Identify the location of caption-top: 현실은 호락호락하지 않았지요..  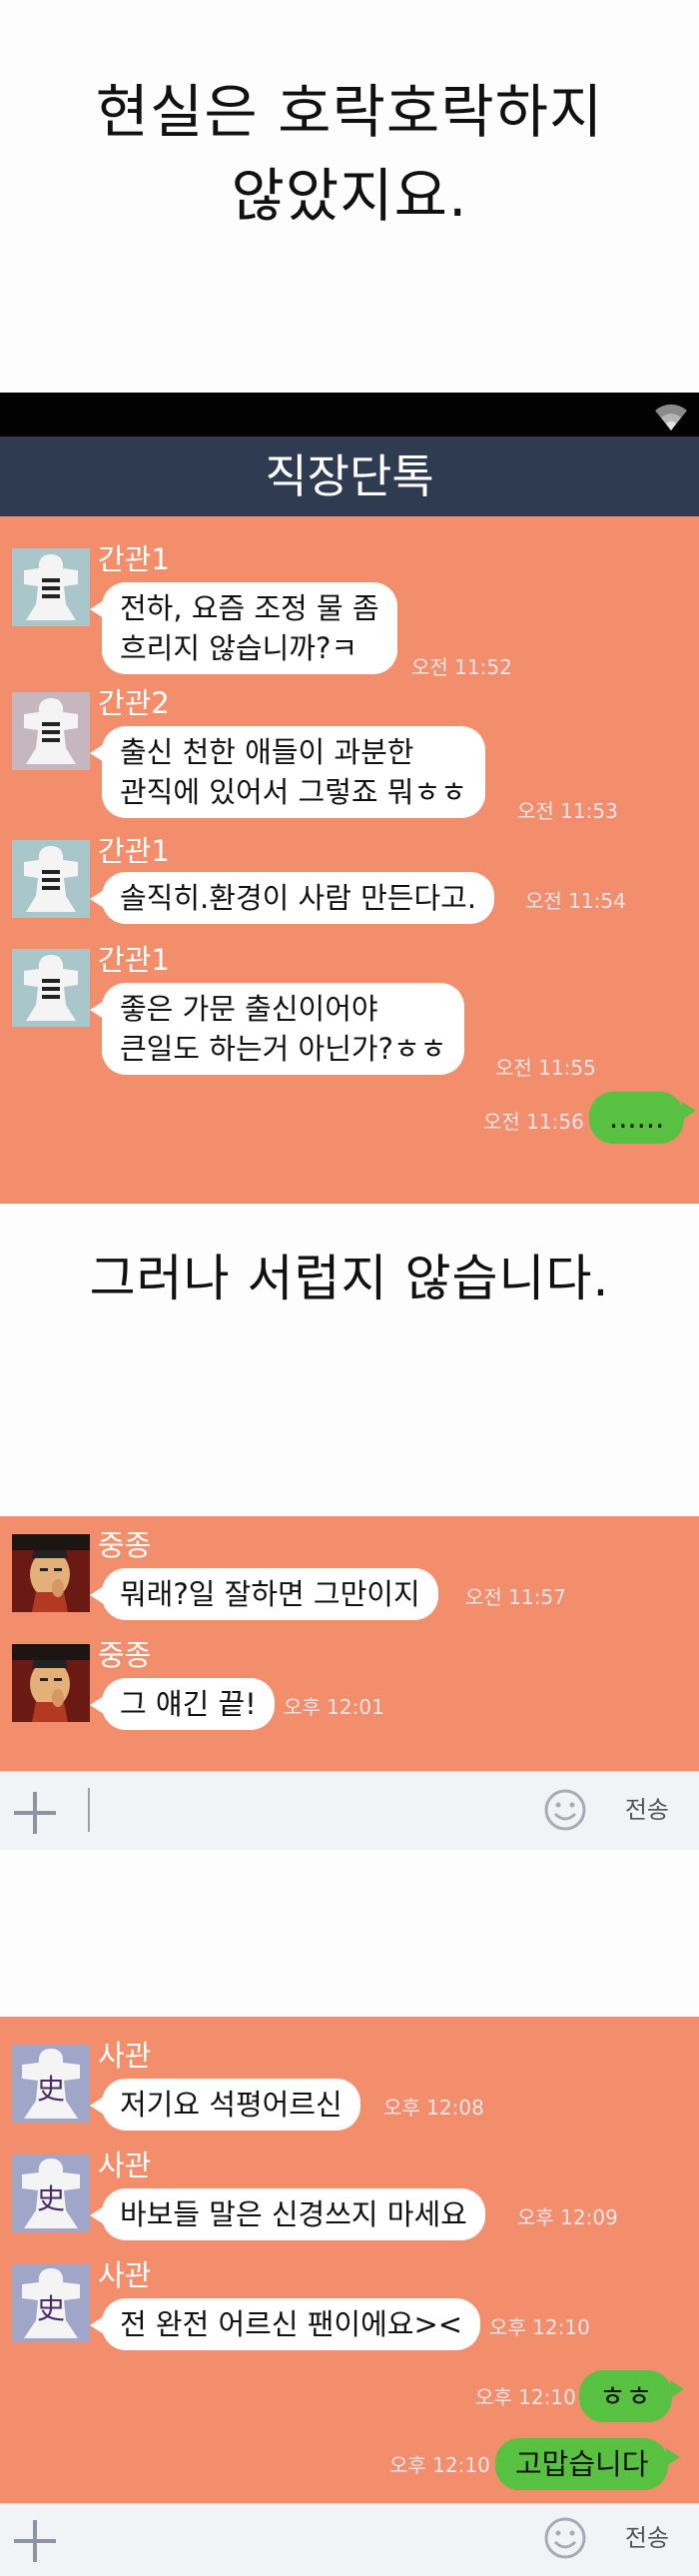
(349, 154).